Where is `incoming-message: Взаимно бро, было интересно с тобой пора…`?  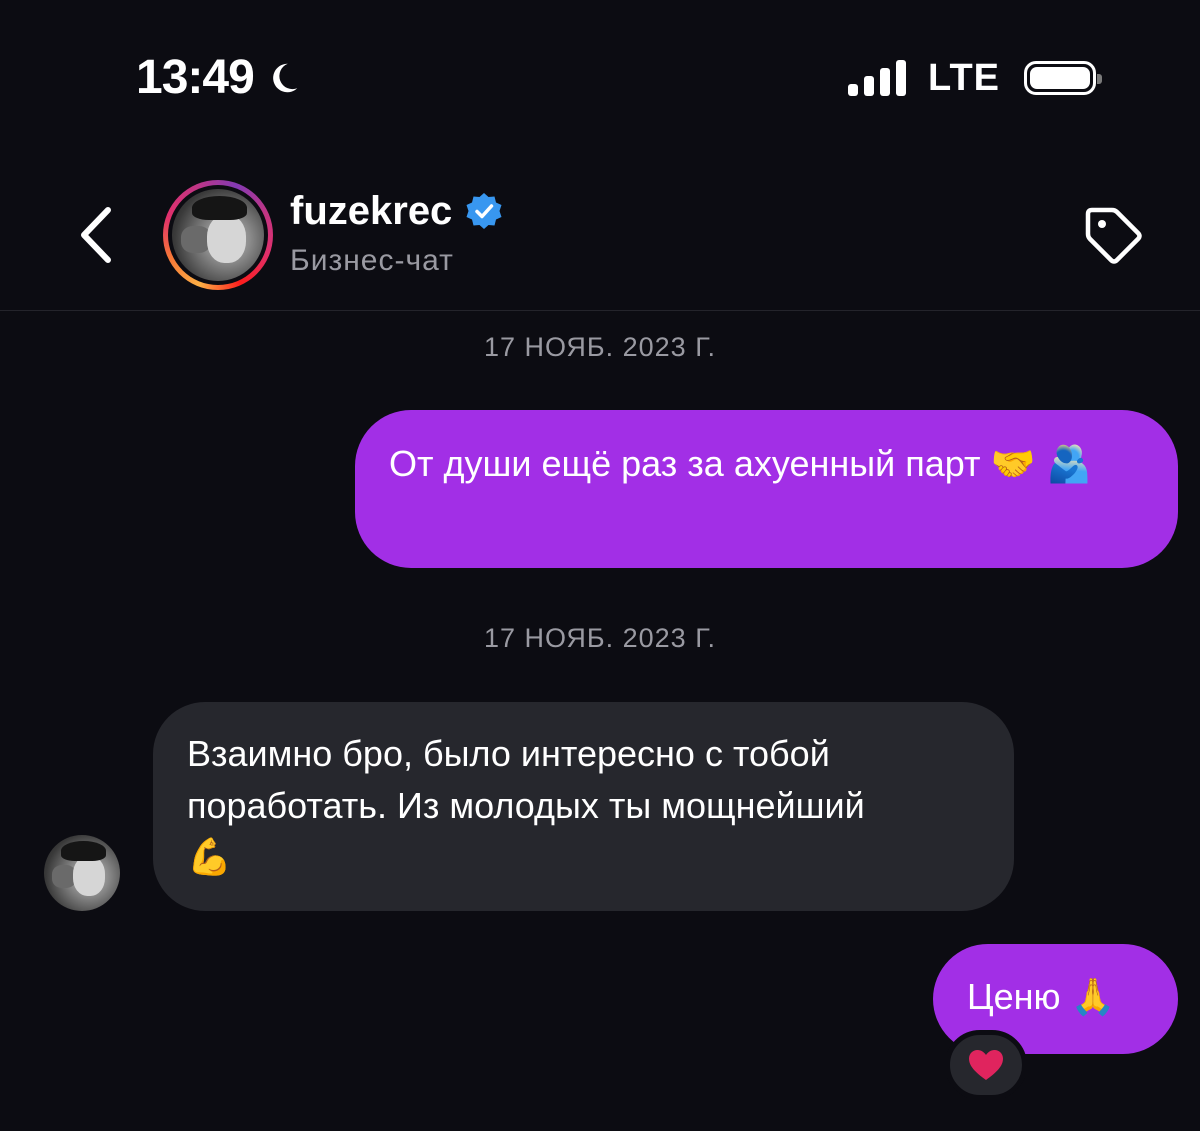
incoming-message: Взаимно бро, было интересно с тобой пора… is located at coordinates (583, 806).